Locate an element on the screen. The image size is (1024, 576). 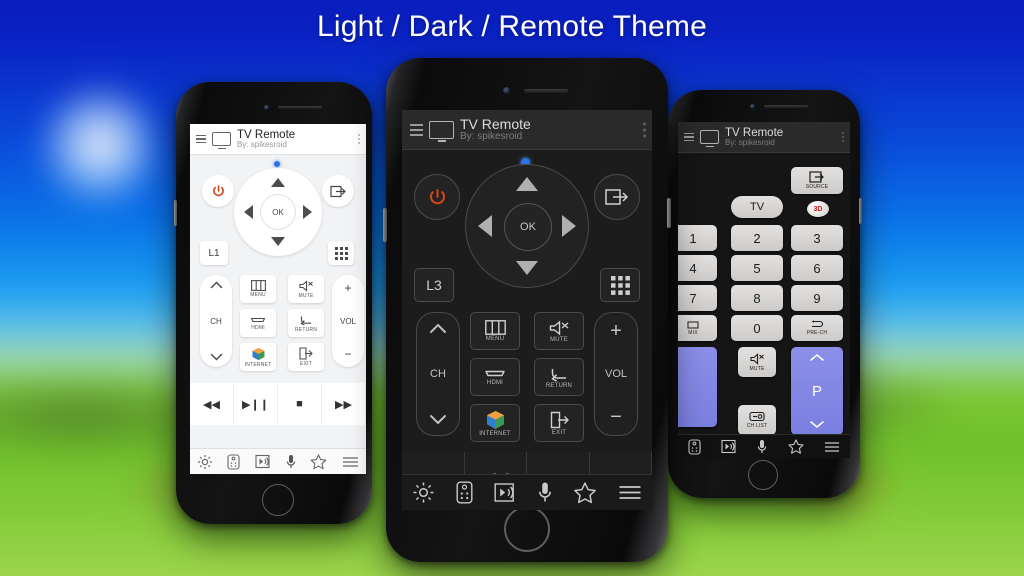
power-icon is located at coordinates (218, 191).